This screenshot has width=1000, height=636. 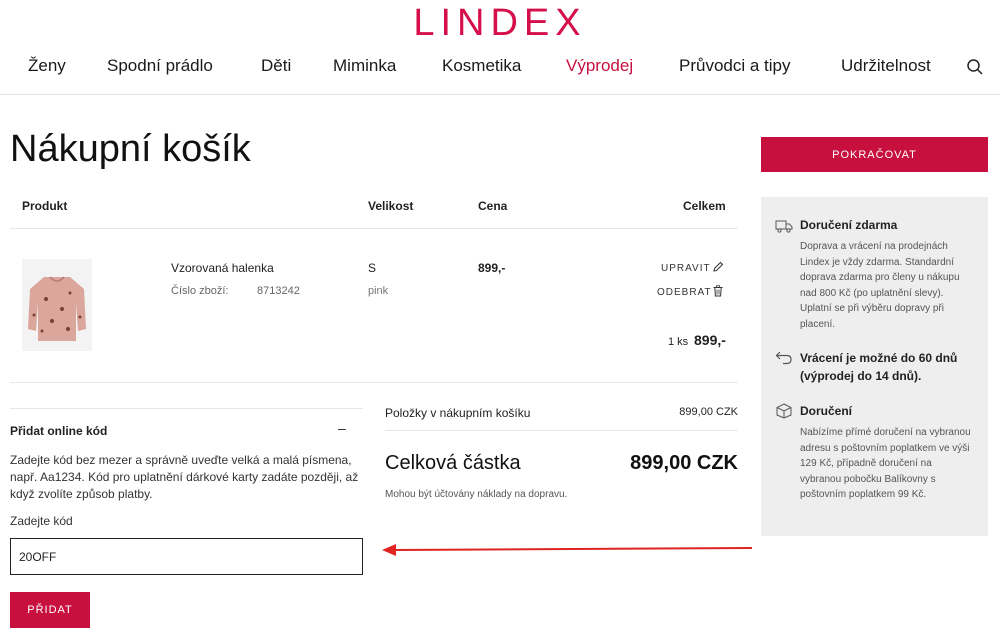 What do you see at coordinates (500, 23) in the screenshot?
I see `lindex-logo: LINDEX` at bounding box center [500, 23].